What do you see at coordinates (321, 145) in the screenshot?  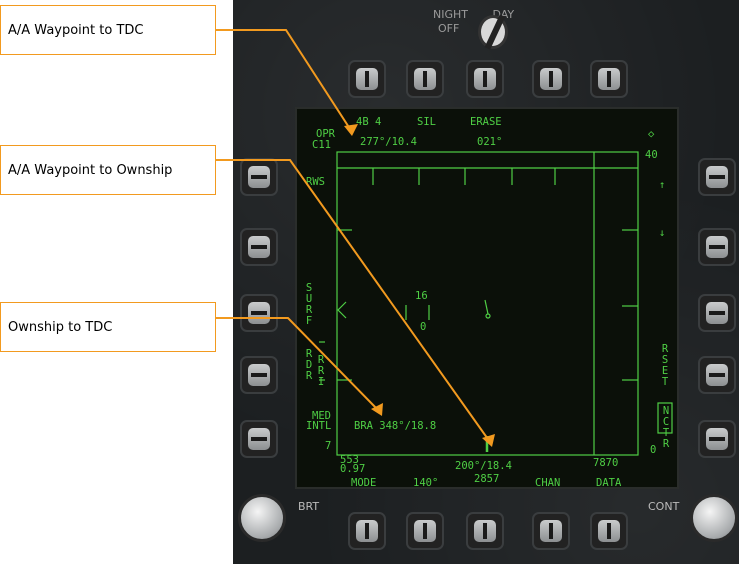 I see `c11-label: C11` at bounding box center [321, 145].